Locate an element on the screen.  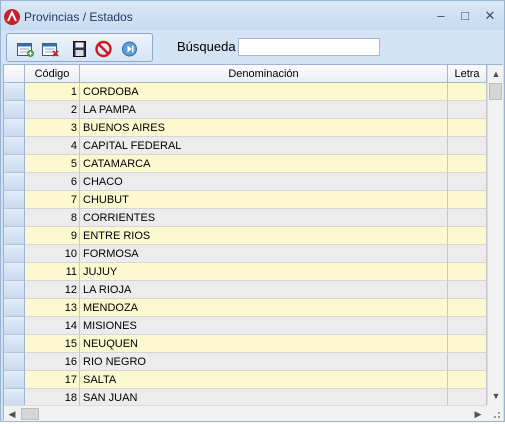
table-row: 10 FORMOSA is located at coordinates (245, 254).